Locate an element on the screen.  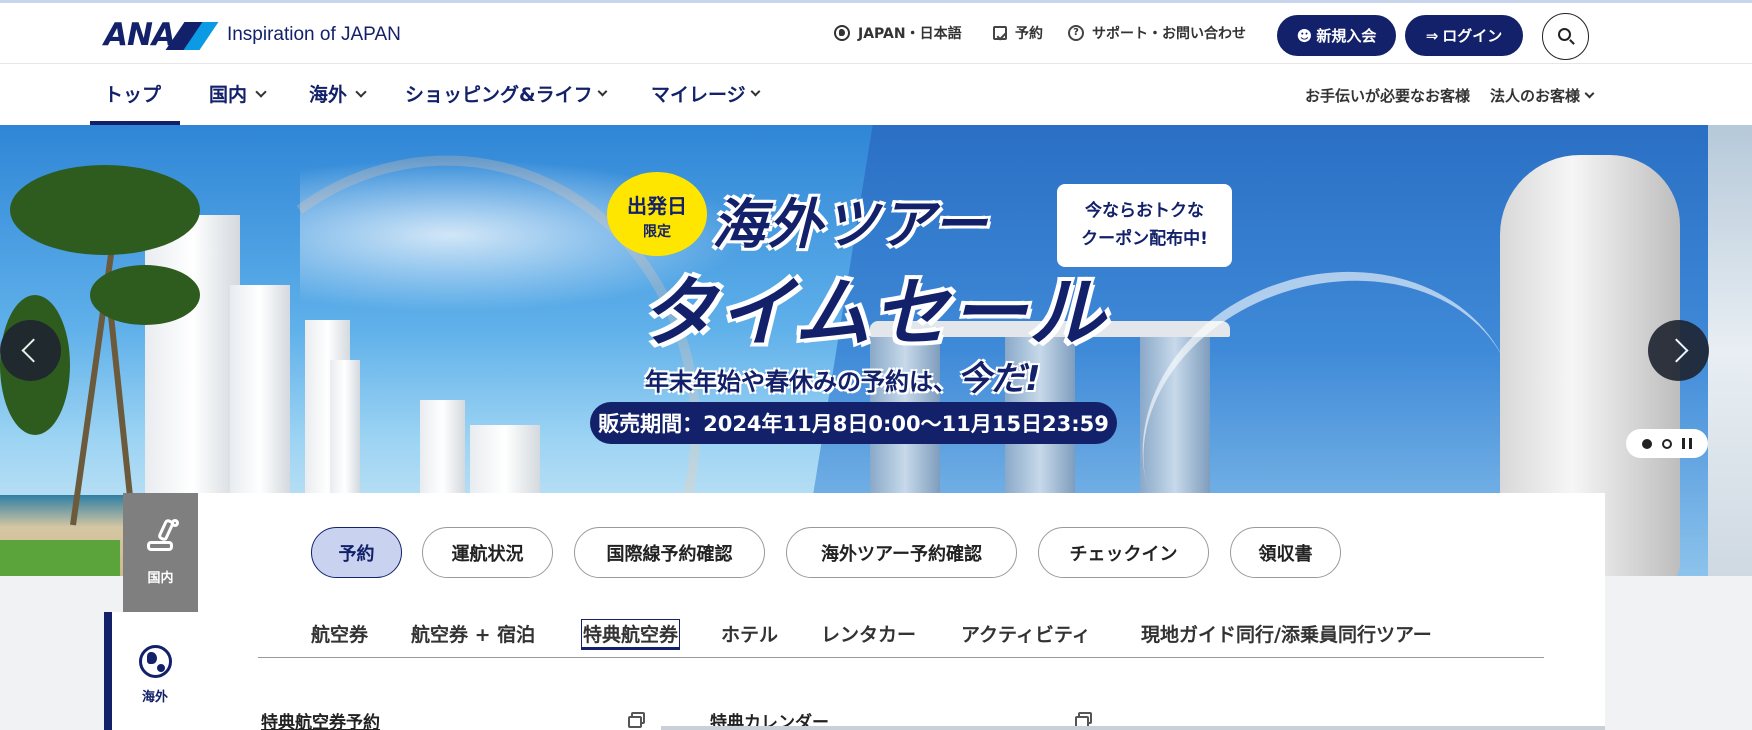
hero-title-line1: 海外ツアー is located at coordinates (850, 224).